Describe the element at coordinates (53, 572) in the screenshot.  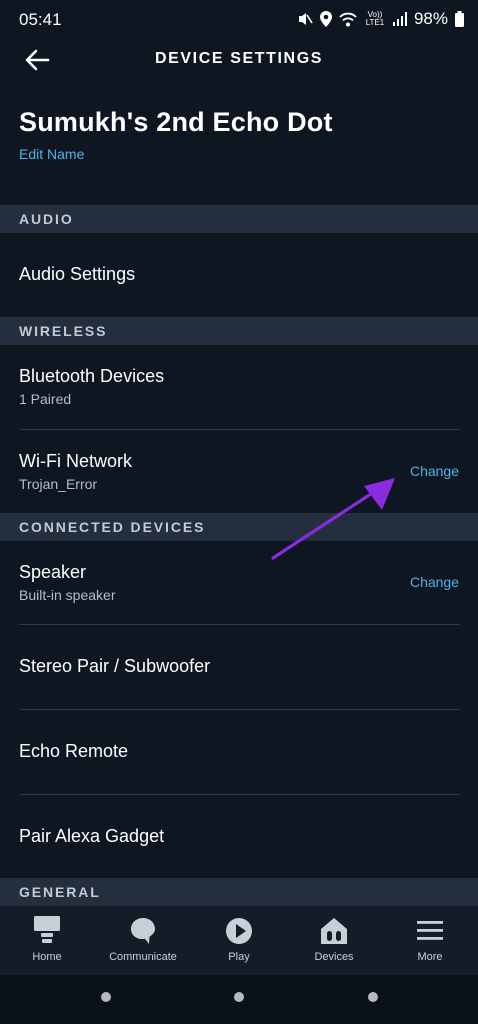
I see `row-title: Speaker` at that location.